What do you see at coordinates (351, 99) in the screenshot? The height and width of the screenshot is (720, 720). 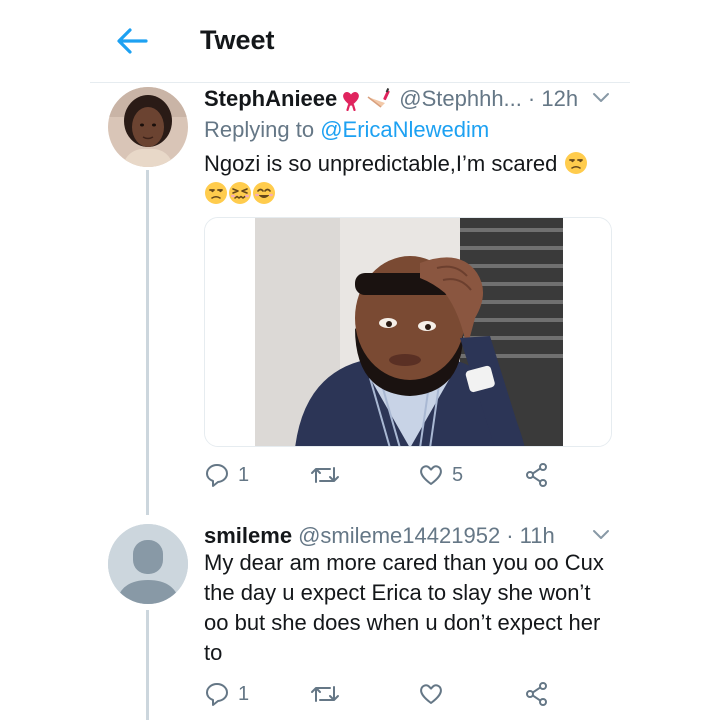 I see `heart-ribbon-emoji` at bounding box center [351, 99].